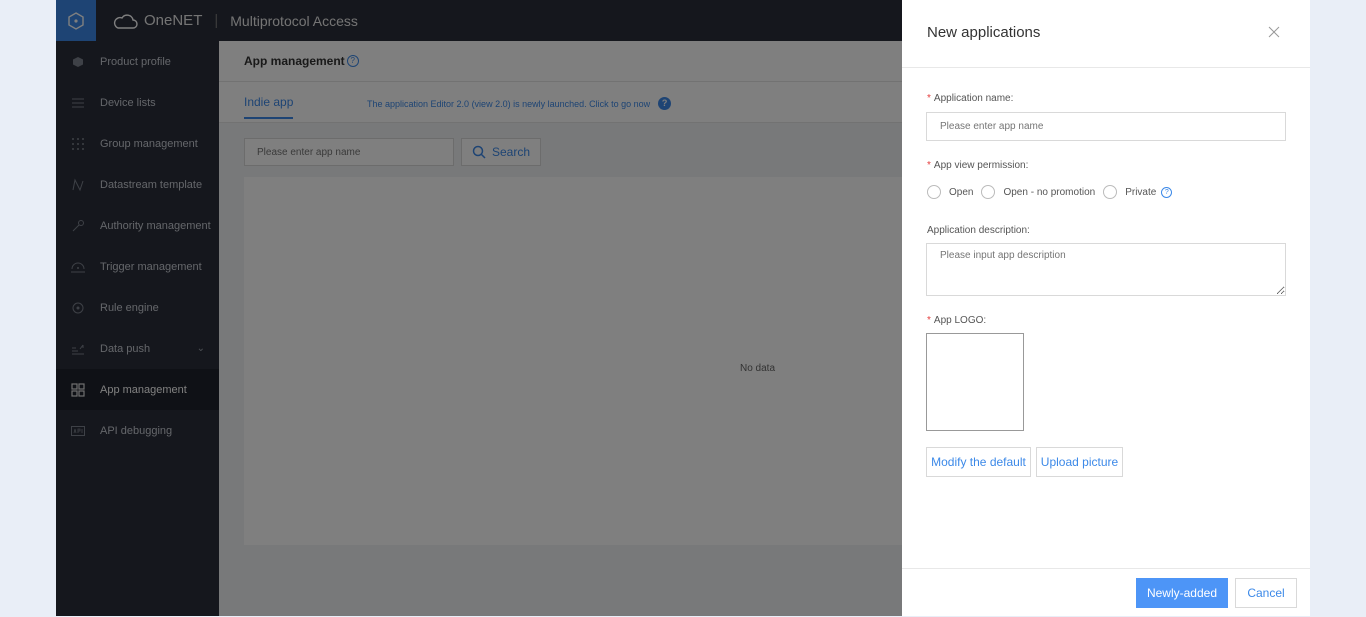  Describe the element at coordinates (1110, 192) in the screenshot. I see `radio-private` at that location.